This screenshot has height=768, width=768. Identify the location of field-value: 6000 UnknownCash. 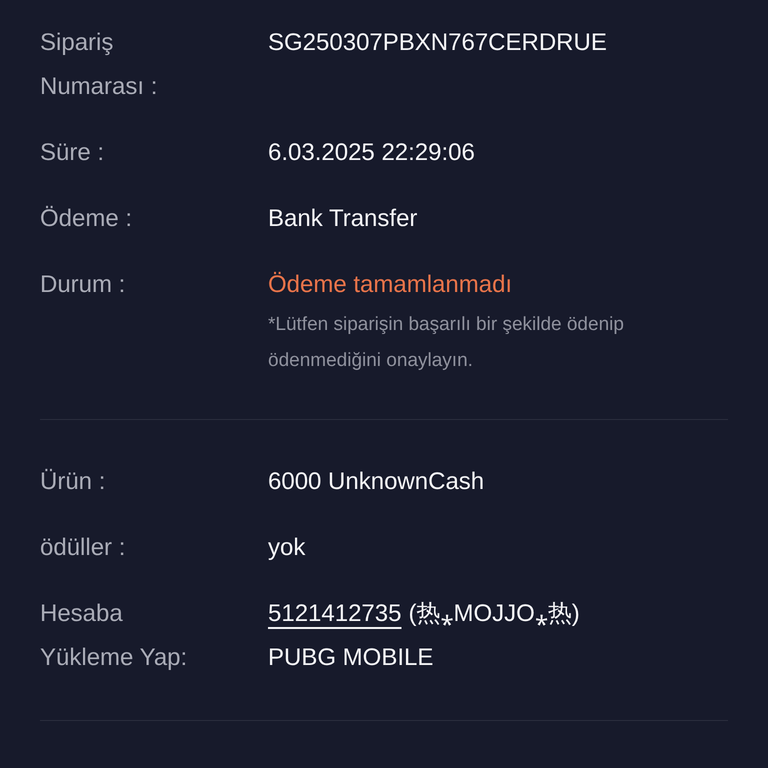
(376, 482).